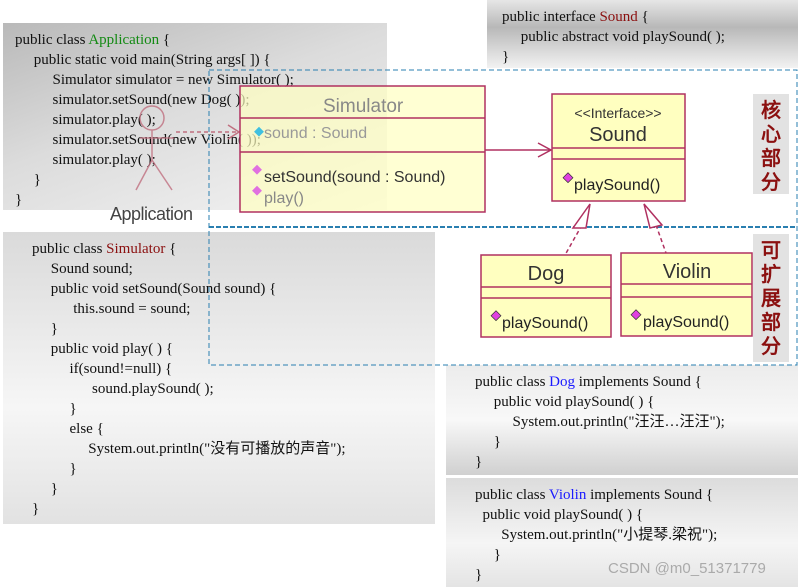  What do you see at coordinates (363, 106) in the screenshot?
I see `class-name: Simulator` at bounding box center [363, 106].